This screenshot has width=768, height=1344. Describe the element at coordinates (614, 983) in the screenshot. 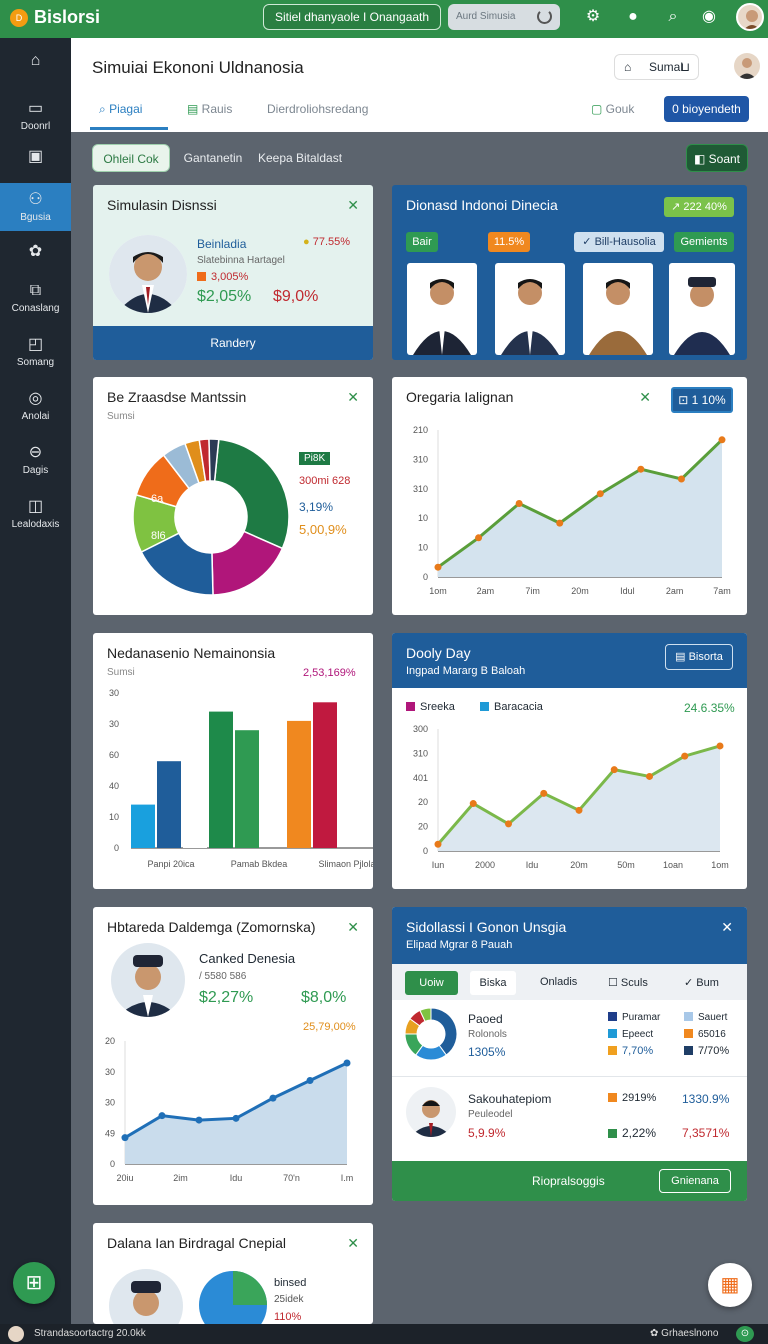

I see `checkbox-icon: ☐` at that location.